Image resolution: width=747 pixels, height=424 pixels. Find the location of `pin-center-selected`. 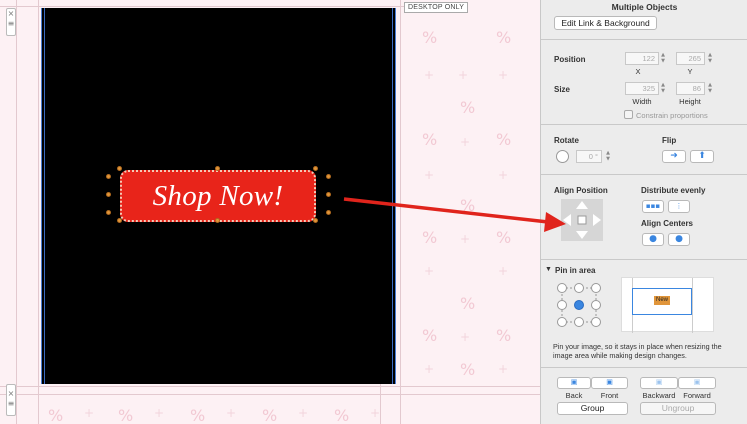

pin-center-selected is located at coordinates (579, 305).